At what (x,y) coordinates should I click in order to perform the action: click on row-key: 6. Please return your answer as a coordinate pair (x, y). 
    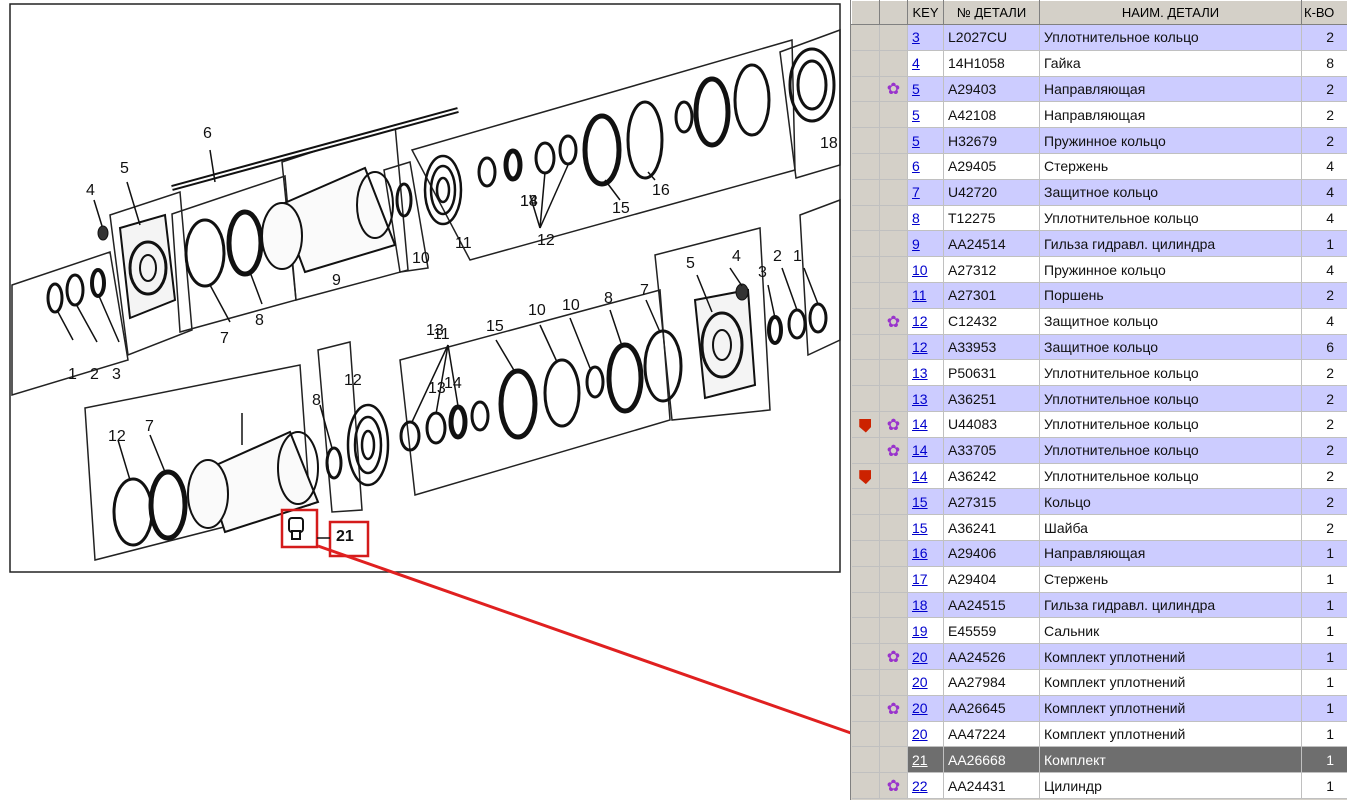
    Looking at the image, I should click on (925, 166).